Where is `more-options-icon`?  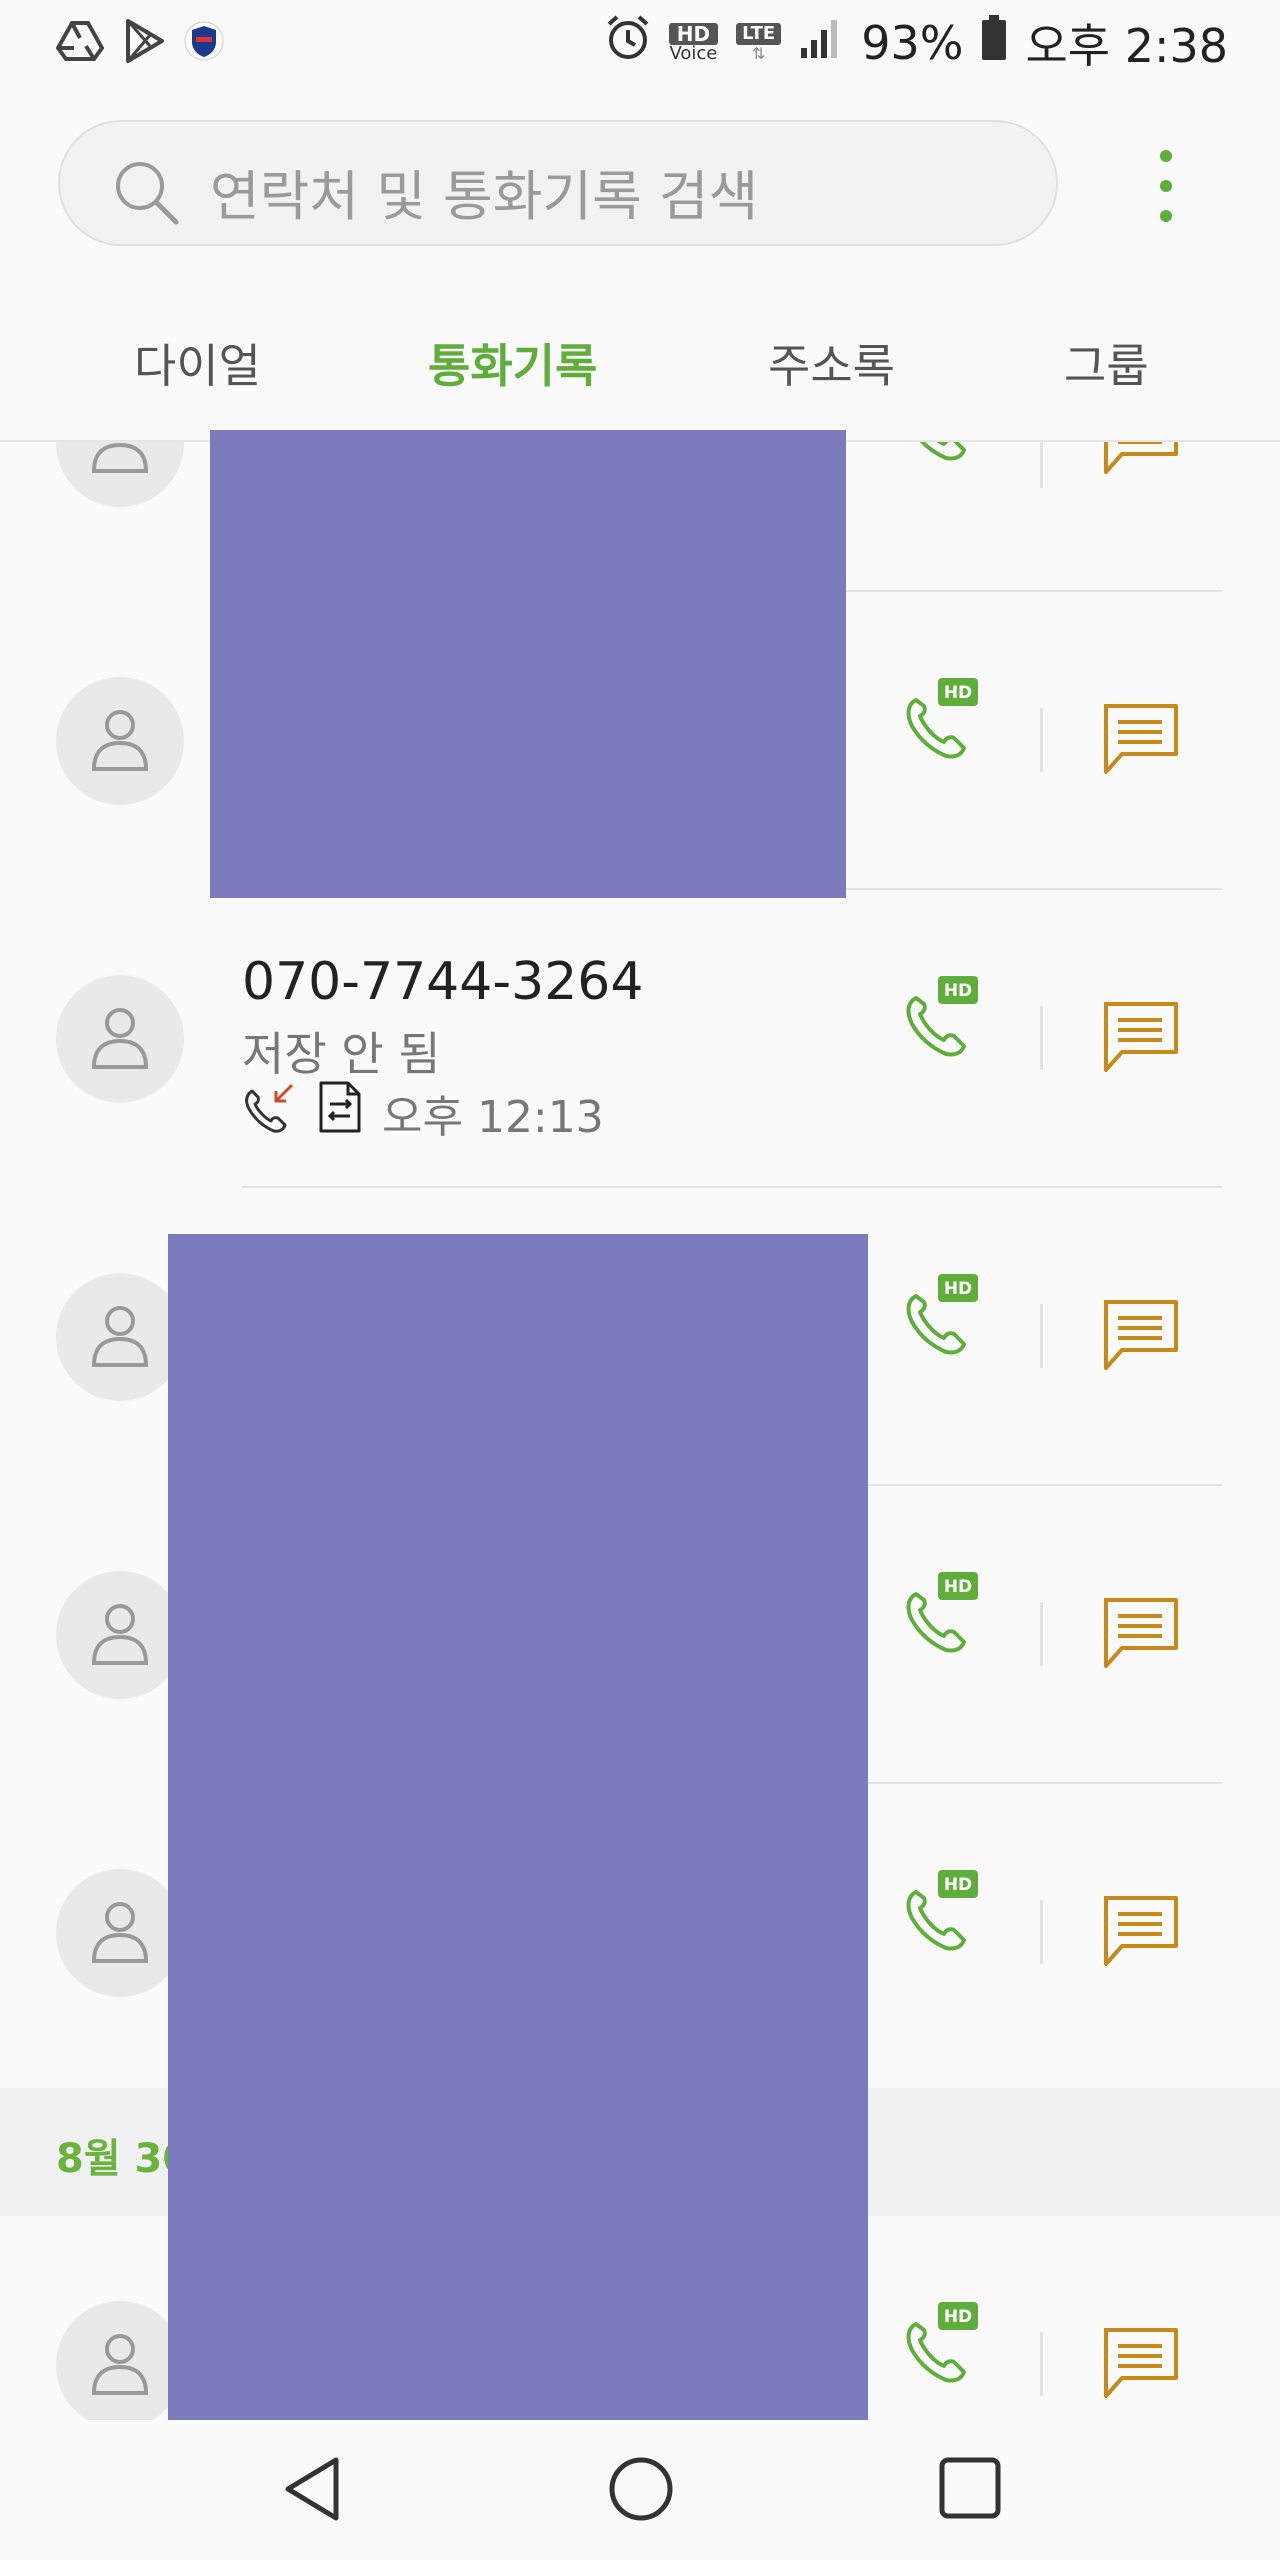 more-options-icon is located at coordinates (1167, 186).